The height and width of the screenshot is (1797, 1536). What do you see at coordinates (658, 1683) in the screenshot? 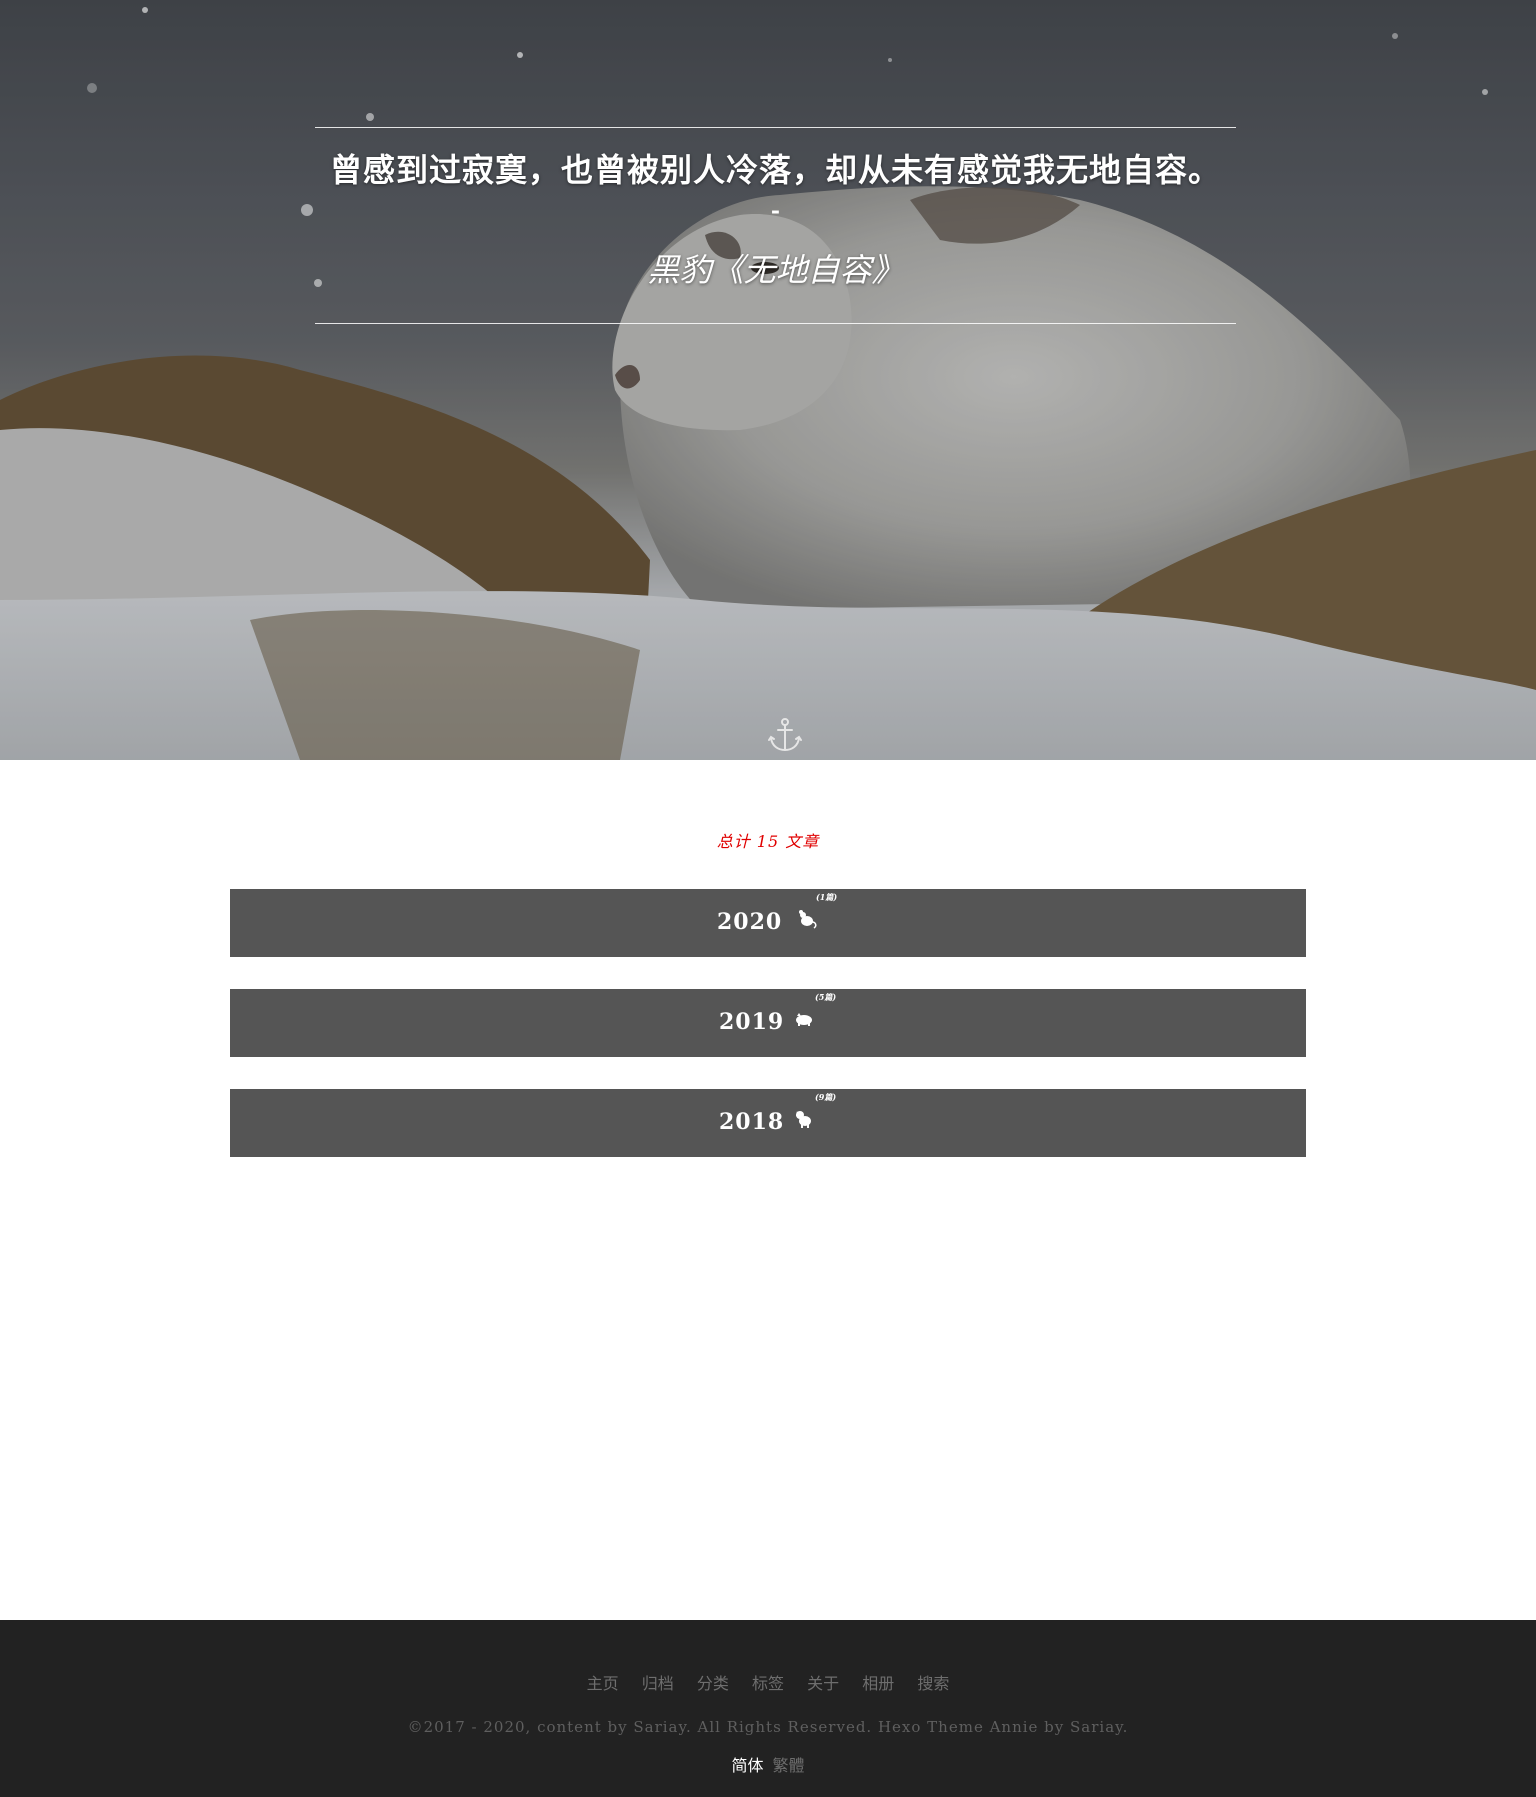
I see `footer-link-archive: 归档` at bounding box center [658, 1683].